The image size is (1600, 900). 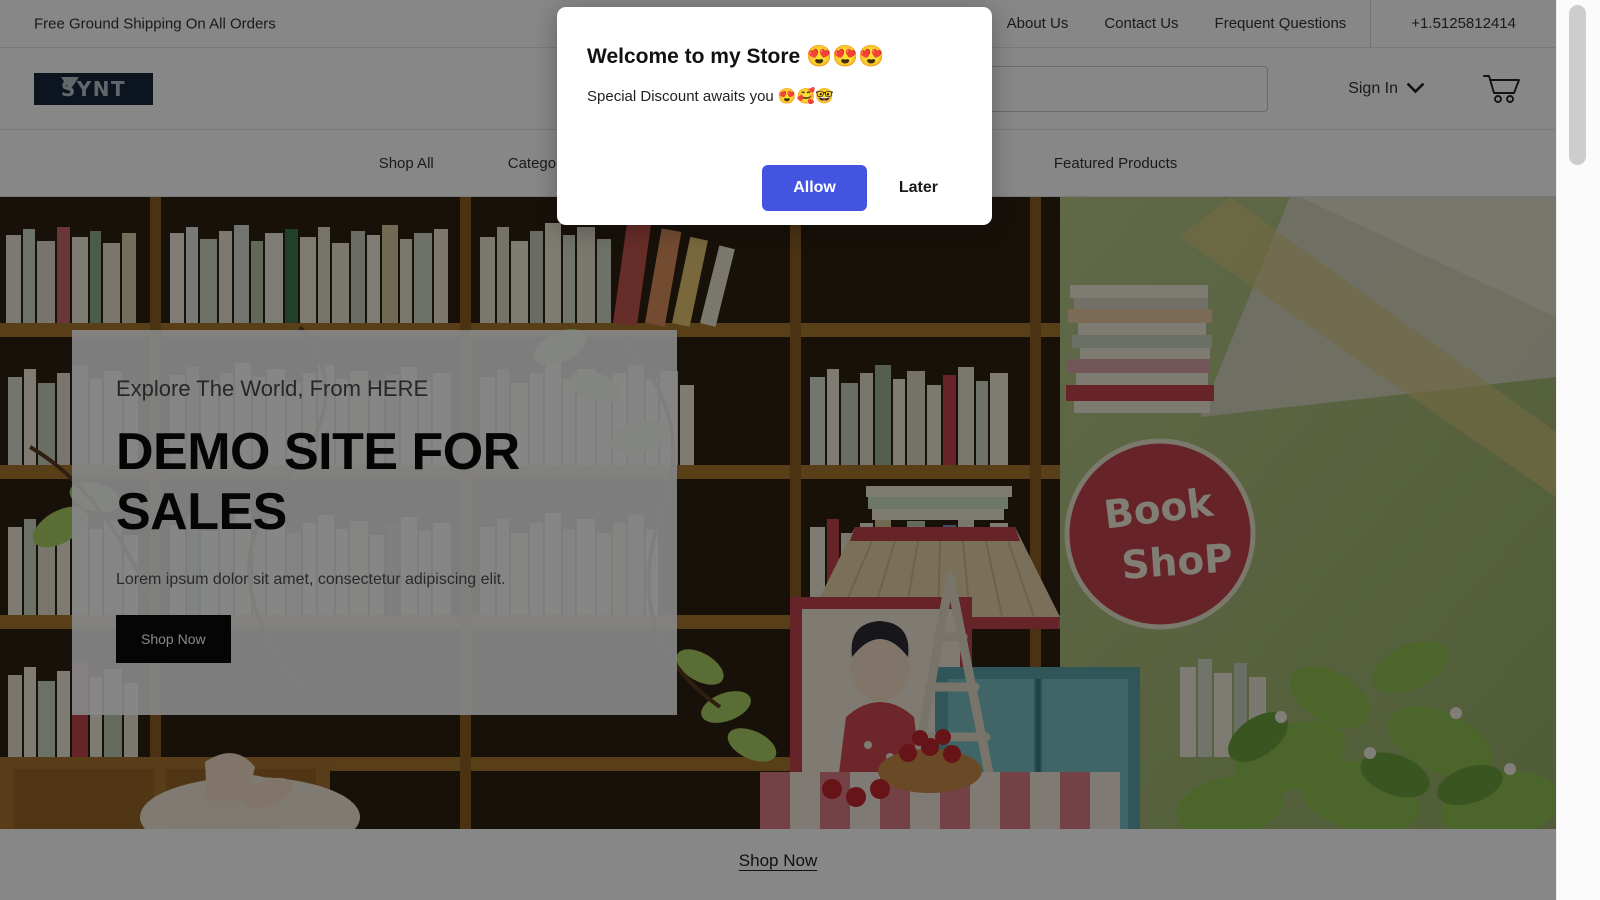 I want to click on allow-button: Allow, so click(x=814, y=188).